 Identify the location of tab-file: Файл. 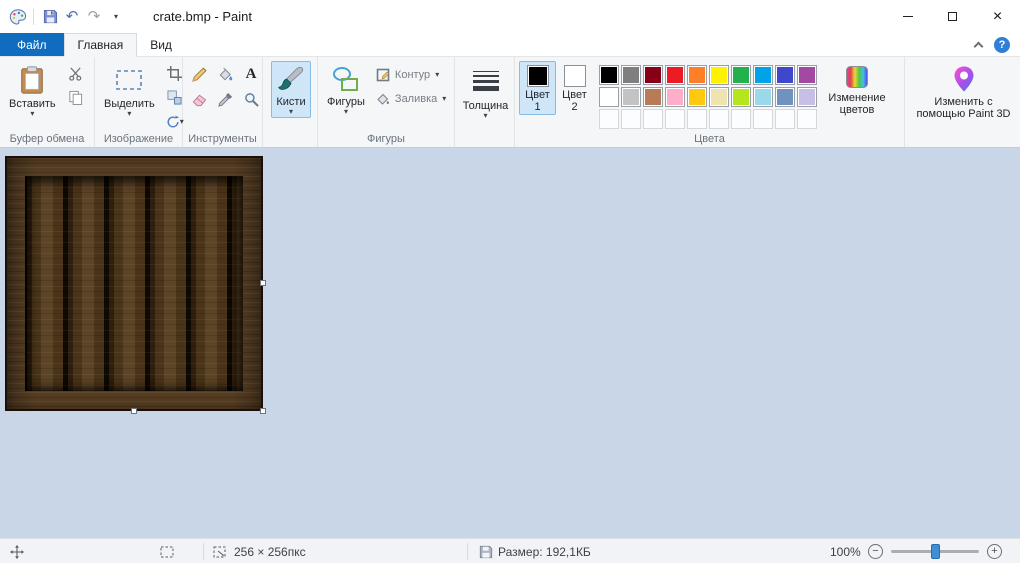
(32, 44).